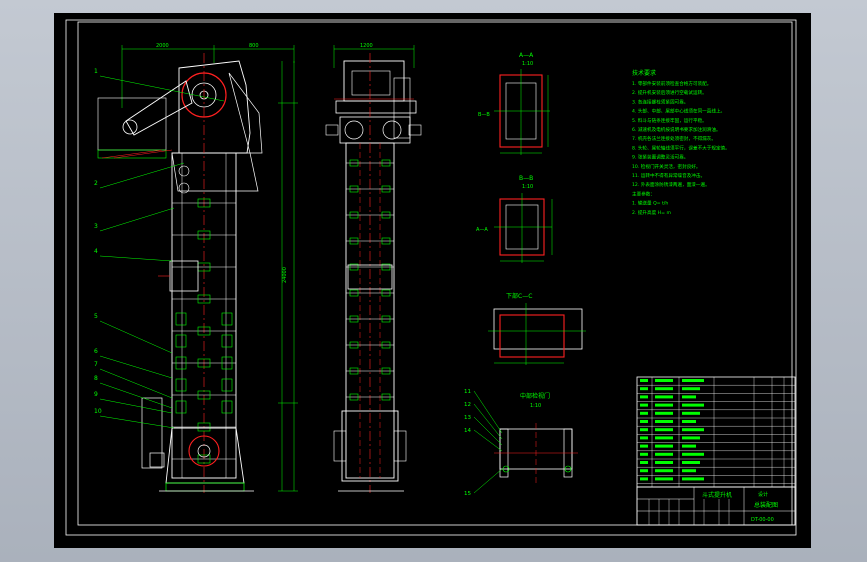 This screenshot has width=867, height=562. Describe the element at coordinates (668, 175) in the screenshot. I see `note-line: 11. 运转中不得有异常噪音及冲击。` at that location.